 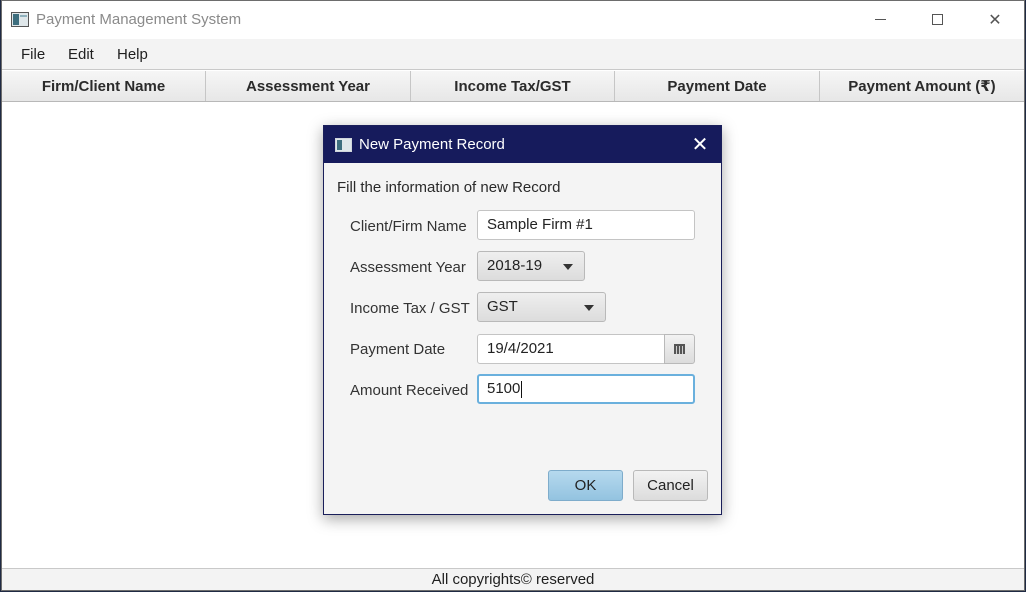 I want to click on tax-type-select: GST, so click(x=541, y=307).